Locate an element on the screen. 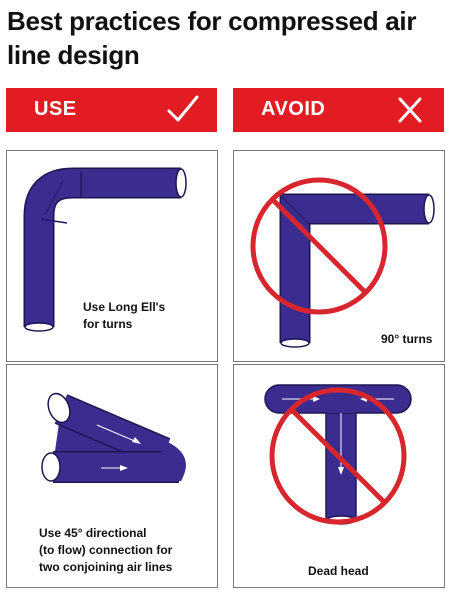 Image resolution: width=450 pixels, height=595 pixels. caption-line: 90° turns is located at coordinates (407, 339).